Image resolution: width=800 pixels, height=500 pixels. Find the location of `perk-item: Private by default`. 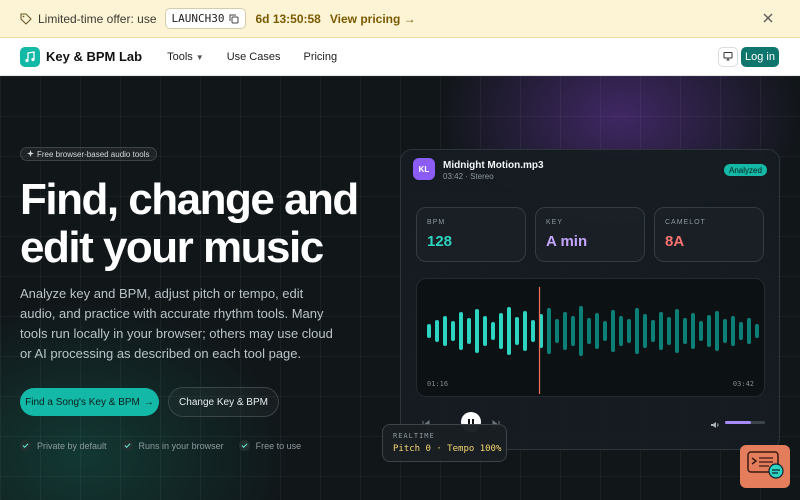

perk-item: Private by default is located at coordinates (63, 445).